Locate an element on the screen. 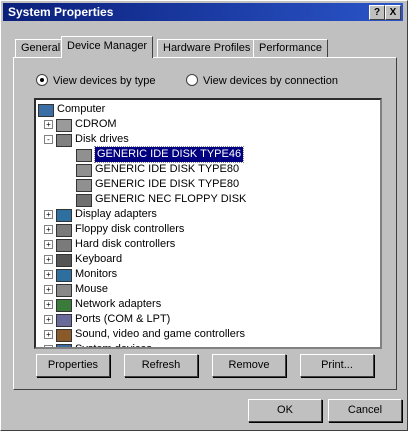 The width and height of the screenshot is (408, 431). help-button: ? is located at coordinates (377, 12).